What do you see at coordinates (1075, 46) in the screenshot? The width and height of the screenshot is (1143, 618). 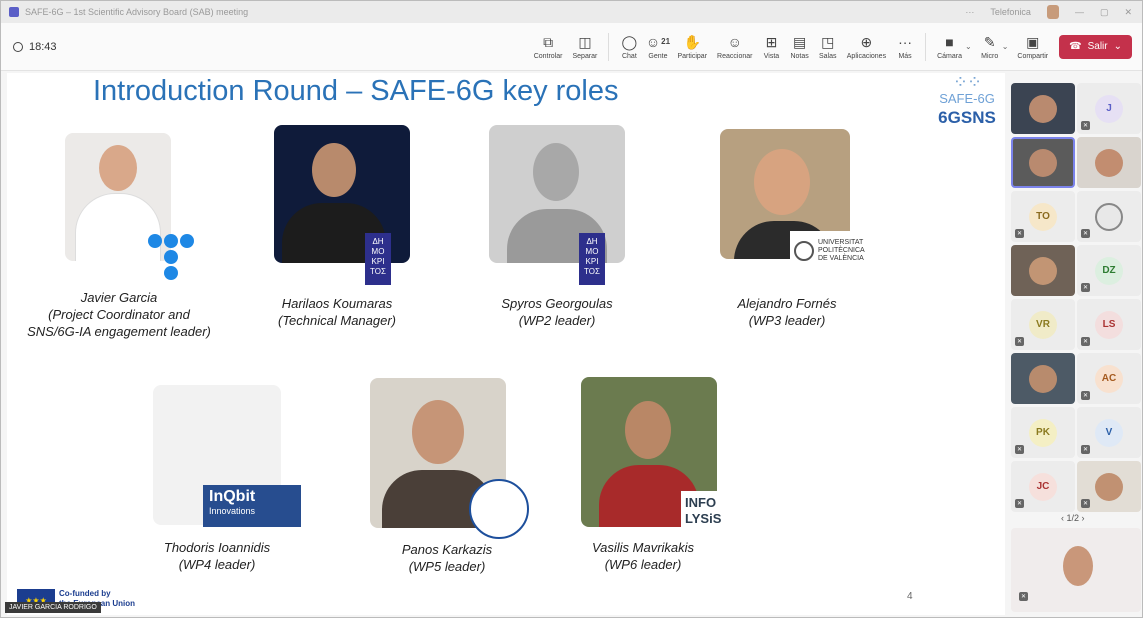 I see `phone-hangup-icon: ☎` at bounding box center [1075, 46].